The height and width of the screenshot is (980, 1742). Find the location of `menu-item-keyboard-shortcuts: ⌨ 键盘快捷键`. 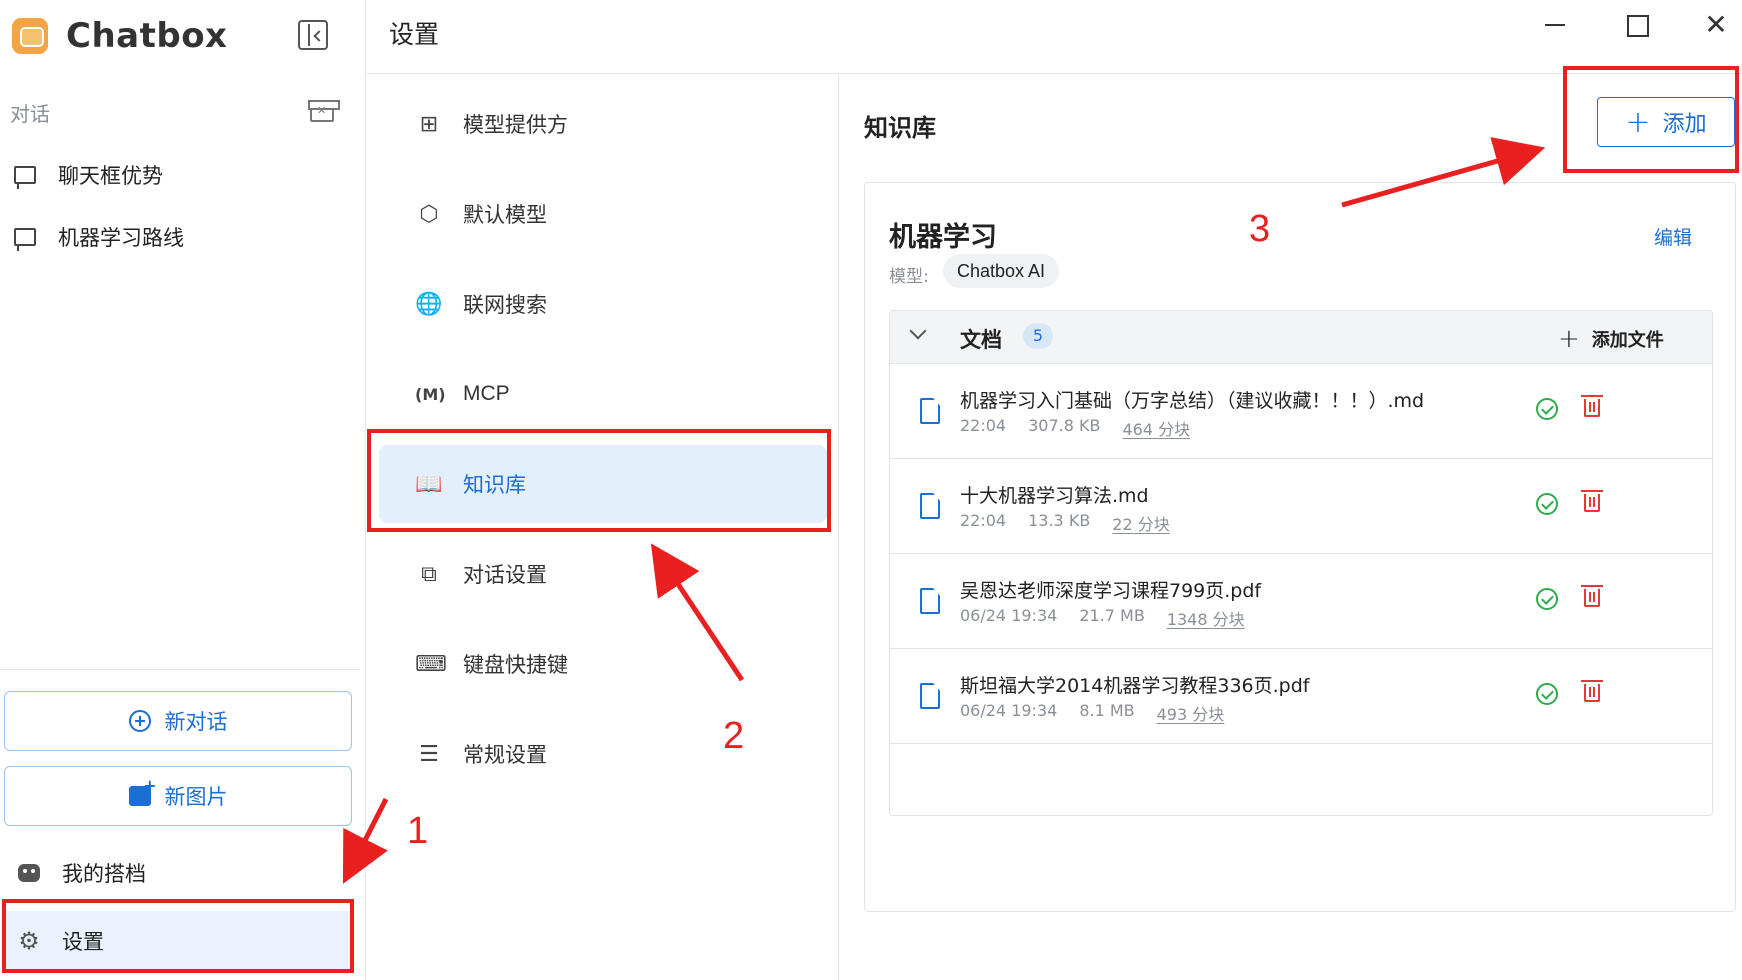

menu-item-keyboard-shortcuts: ⌨ 键盘快捷键 is located at coordinates (603, 664).